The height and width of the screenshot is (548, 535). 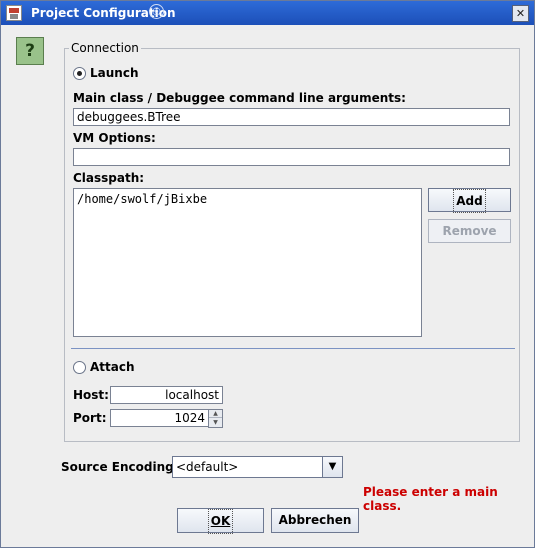 I want to click on cancel-button: Abbrechen, so click(x=315, y=520).